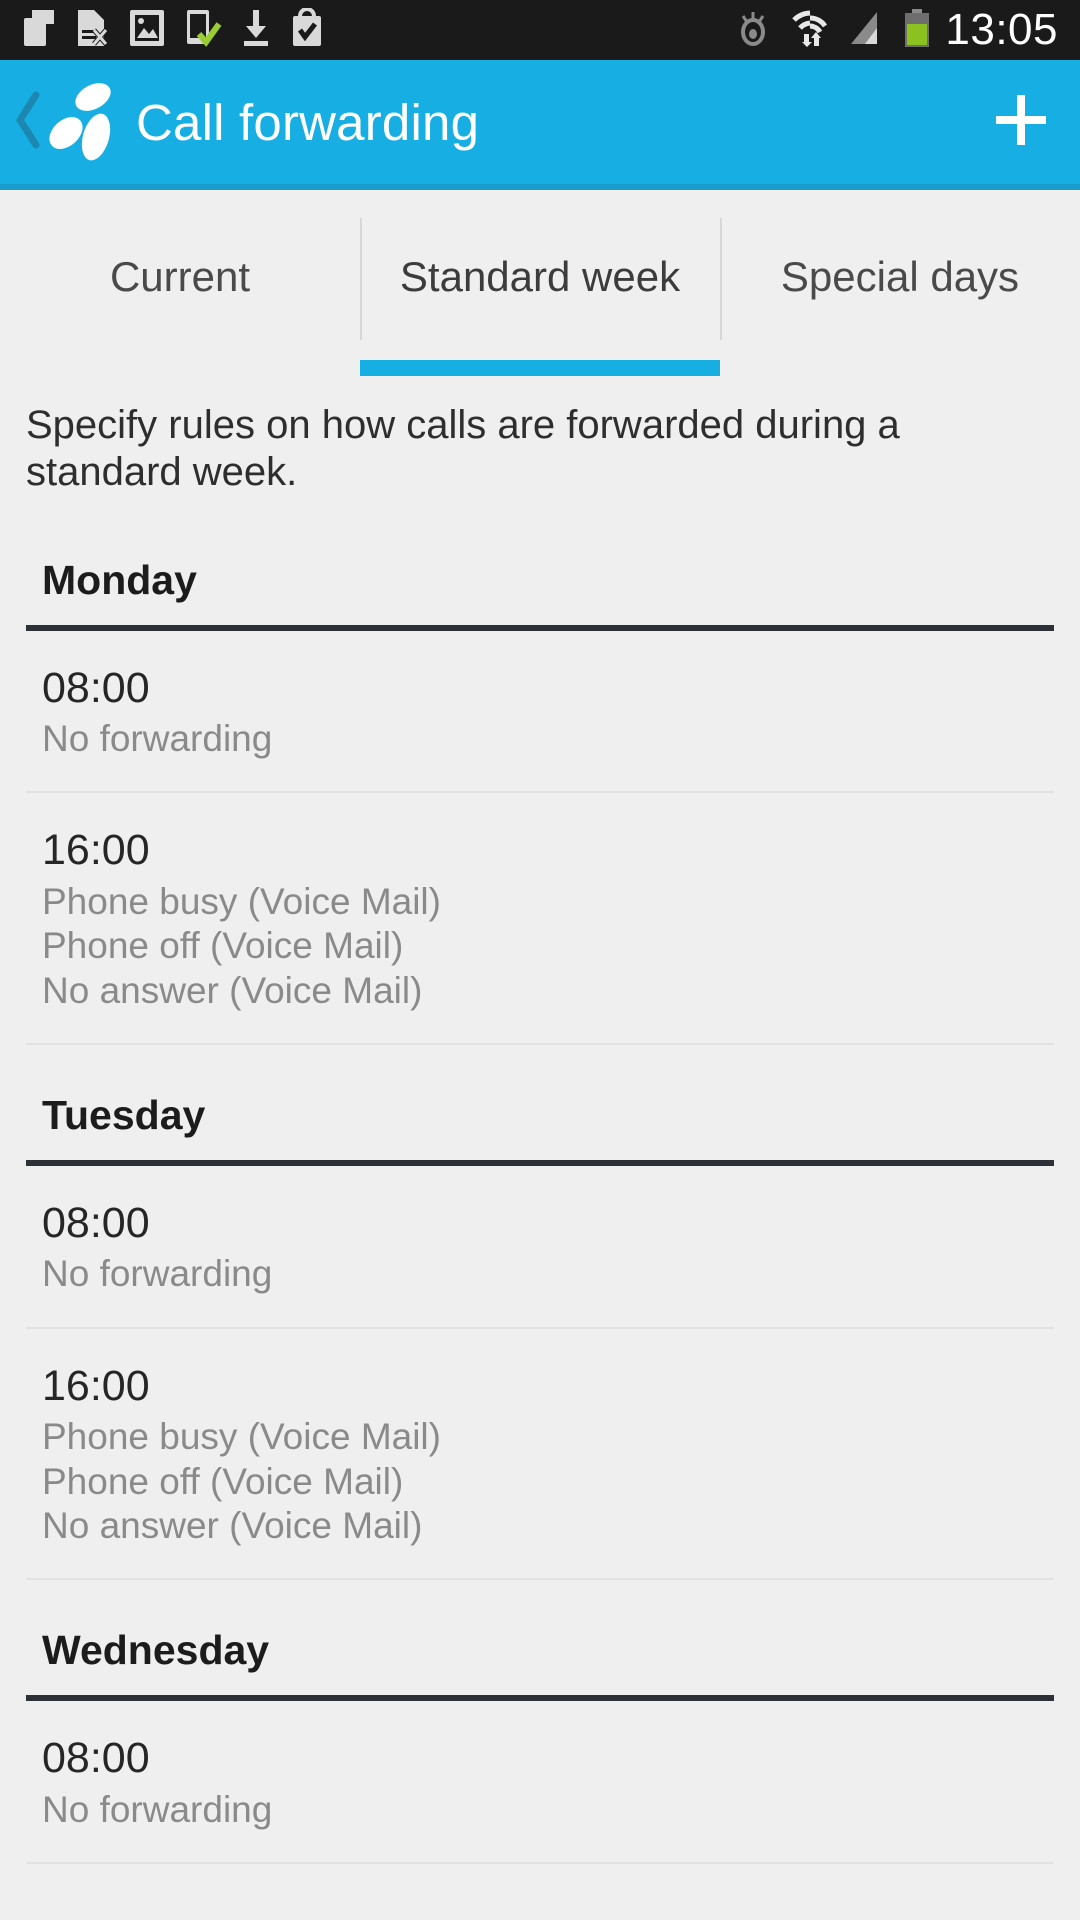 The width and height of the screenshot is (1080, 1920). What do you see at coordinates (540, 30) in the screenshot?
I see `status-bar: 13:05` at bounding box center [540, 30].